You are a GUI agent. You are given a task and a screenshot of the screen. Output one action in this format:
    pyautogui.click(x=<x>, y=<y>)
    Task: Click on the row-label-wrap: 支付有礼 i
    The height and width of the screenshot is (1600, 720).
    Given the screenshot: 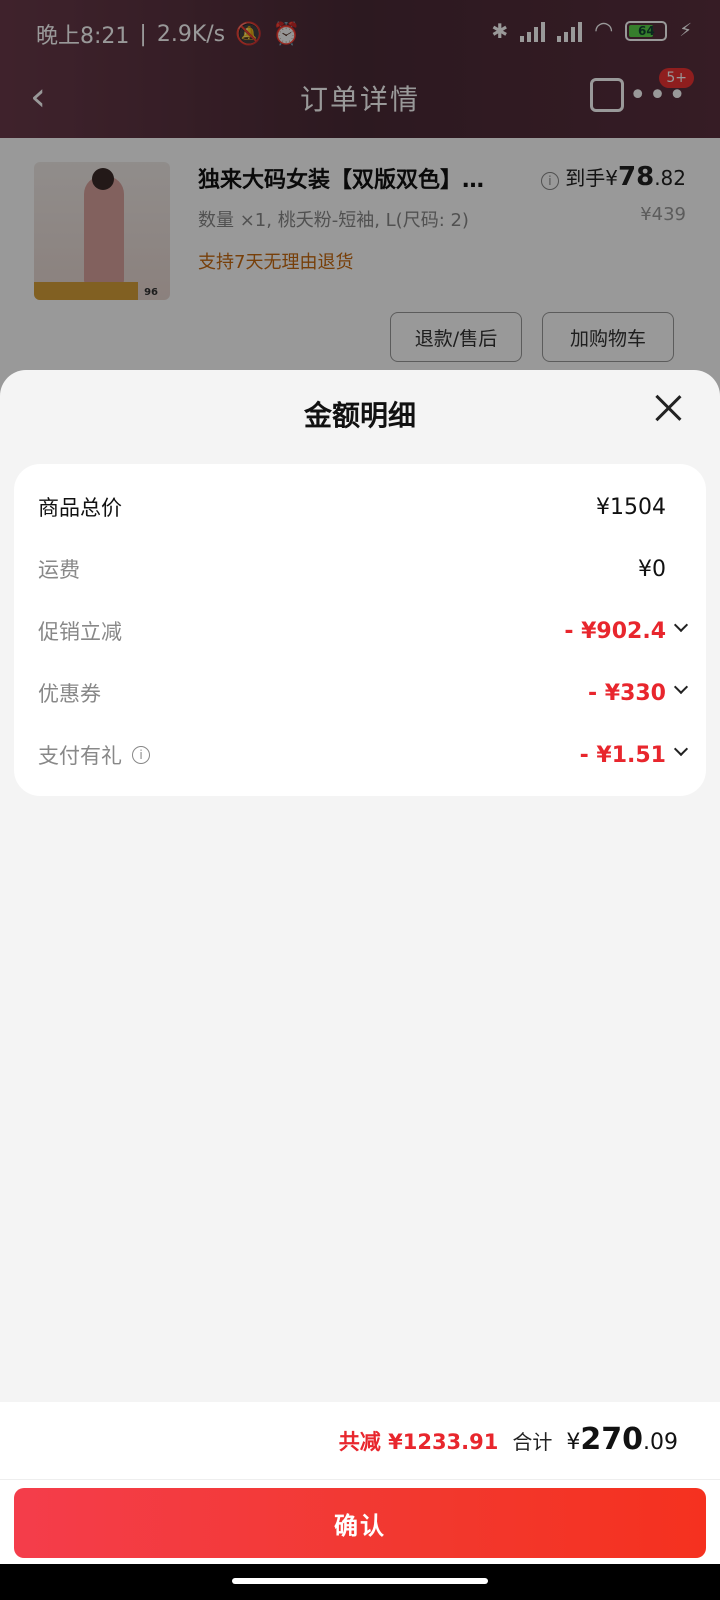 What is the action you would take?
    pyautogui.click(x=94, y=755)
    